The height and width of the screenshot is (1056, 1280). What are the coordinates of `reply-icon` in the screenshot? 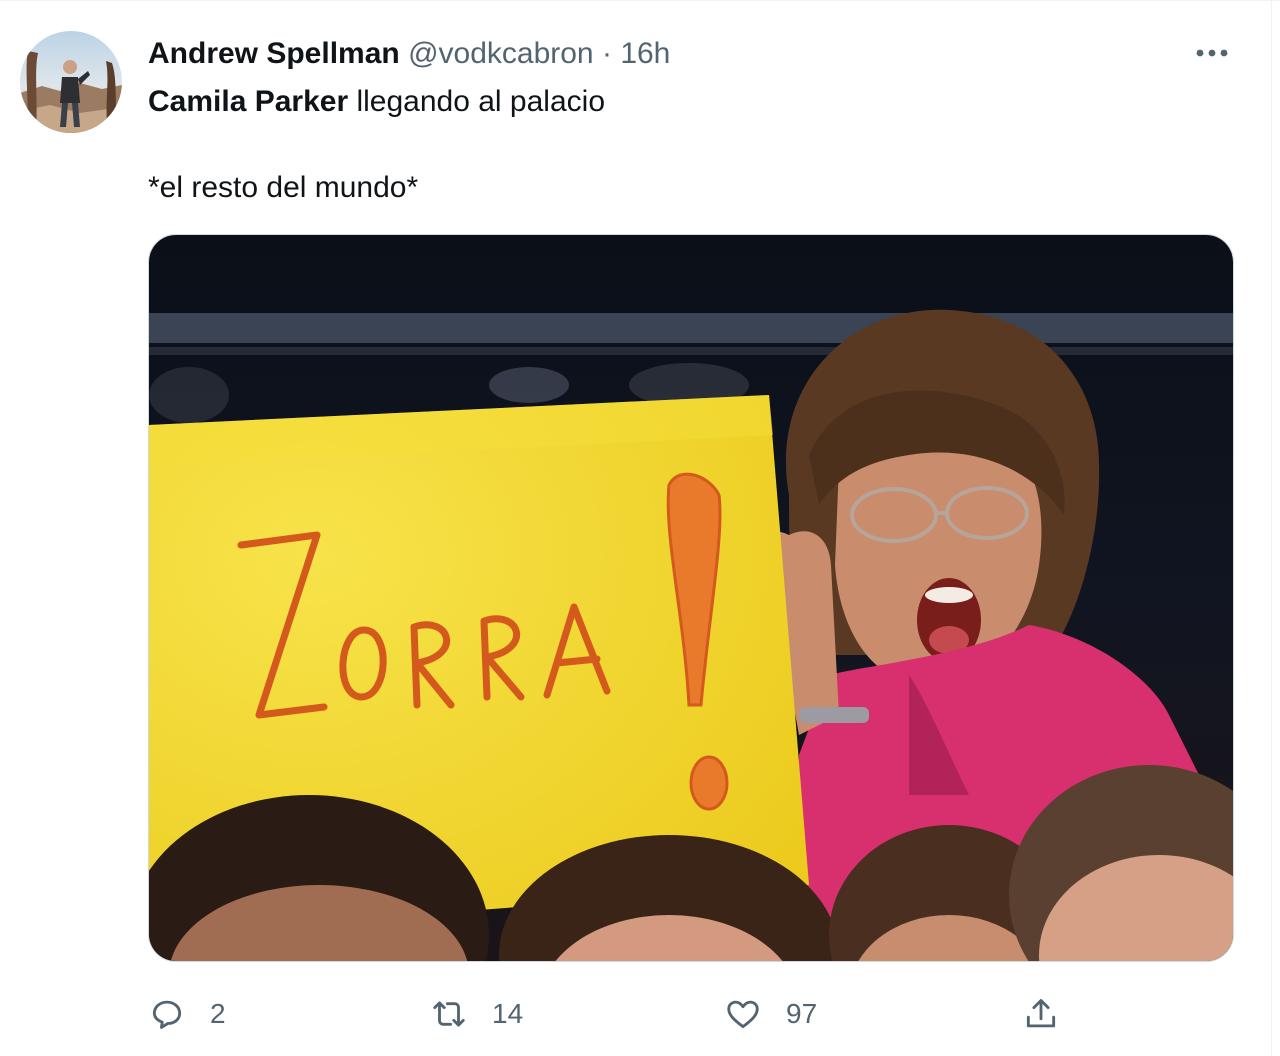 It's located at (167, 1014).